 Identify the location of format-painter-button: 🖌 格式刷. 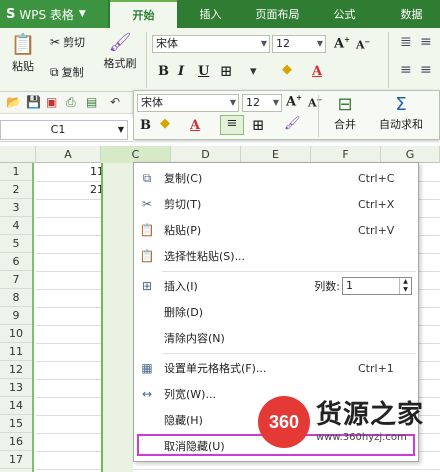
(120, 51).